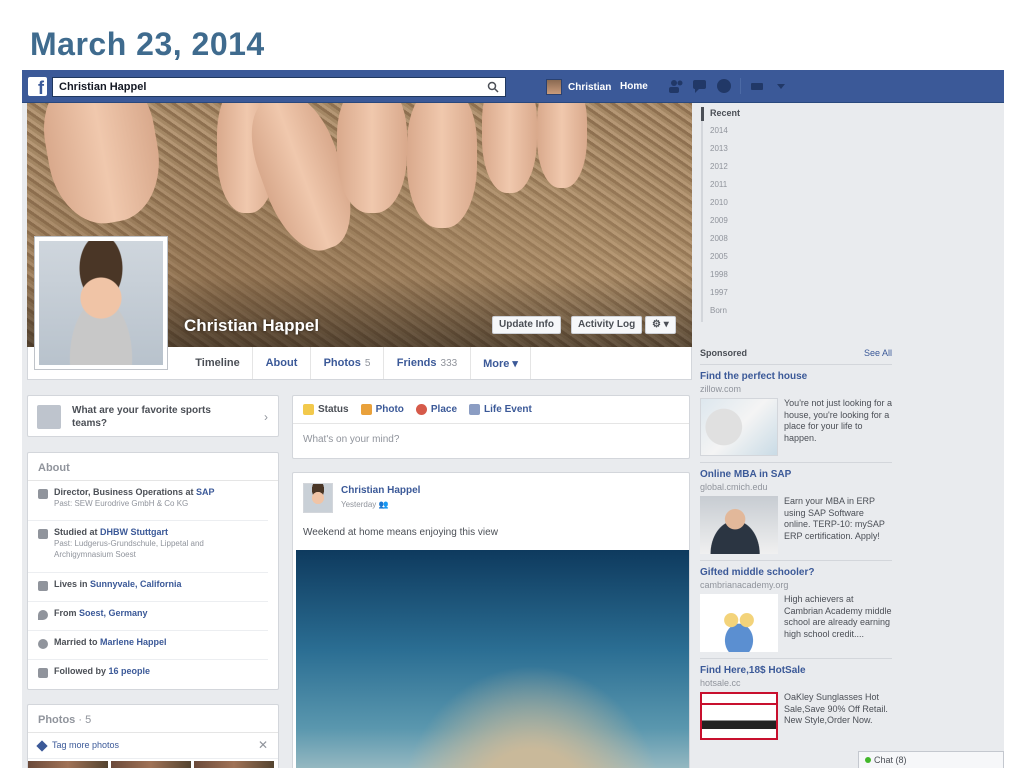  I want to click on ad-title: Find the perfect house, so click(796, 376).